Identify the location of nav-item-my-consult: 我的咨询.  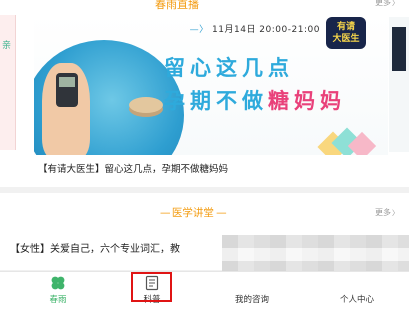
(252, 291).